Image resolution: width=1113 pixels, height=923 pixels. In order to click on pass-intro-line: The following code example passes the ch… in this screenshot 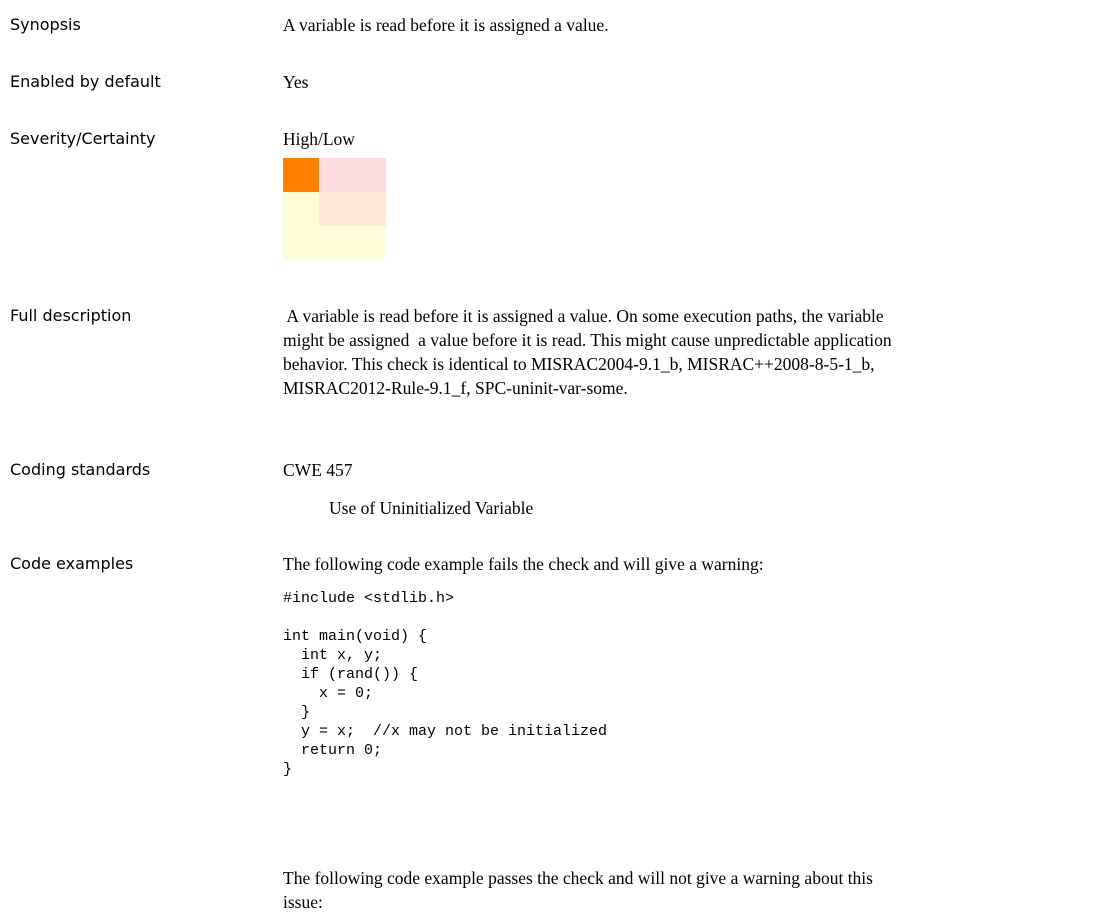, I will do `click(578, 878)`.